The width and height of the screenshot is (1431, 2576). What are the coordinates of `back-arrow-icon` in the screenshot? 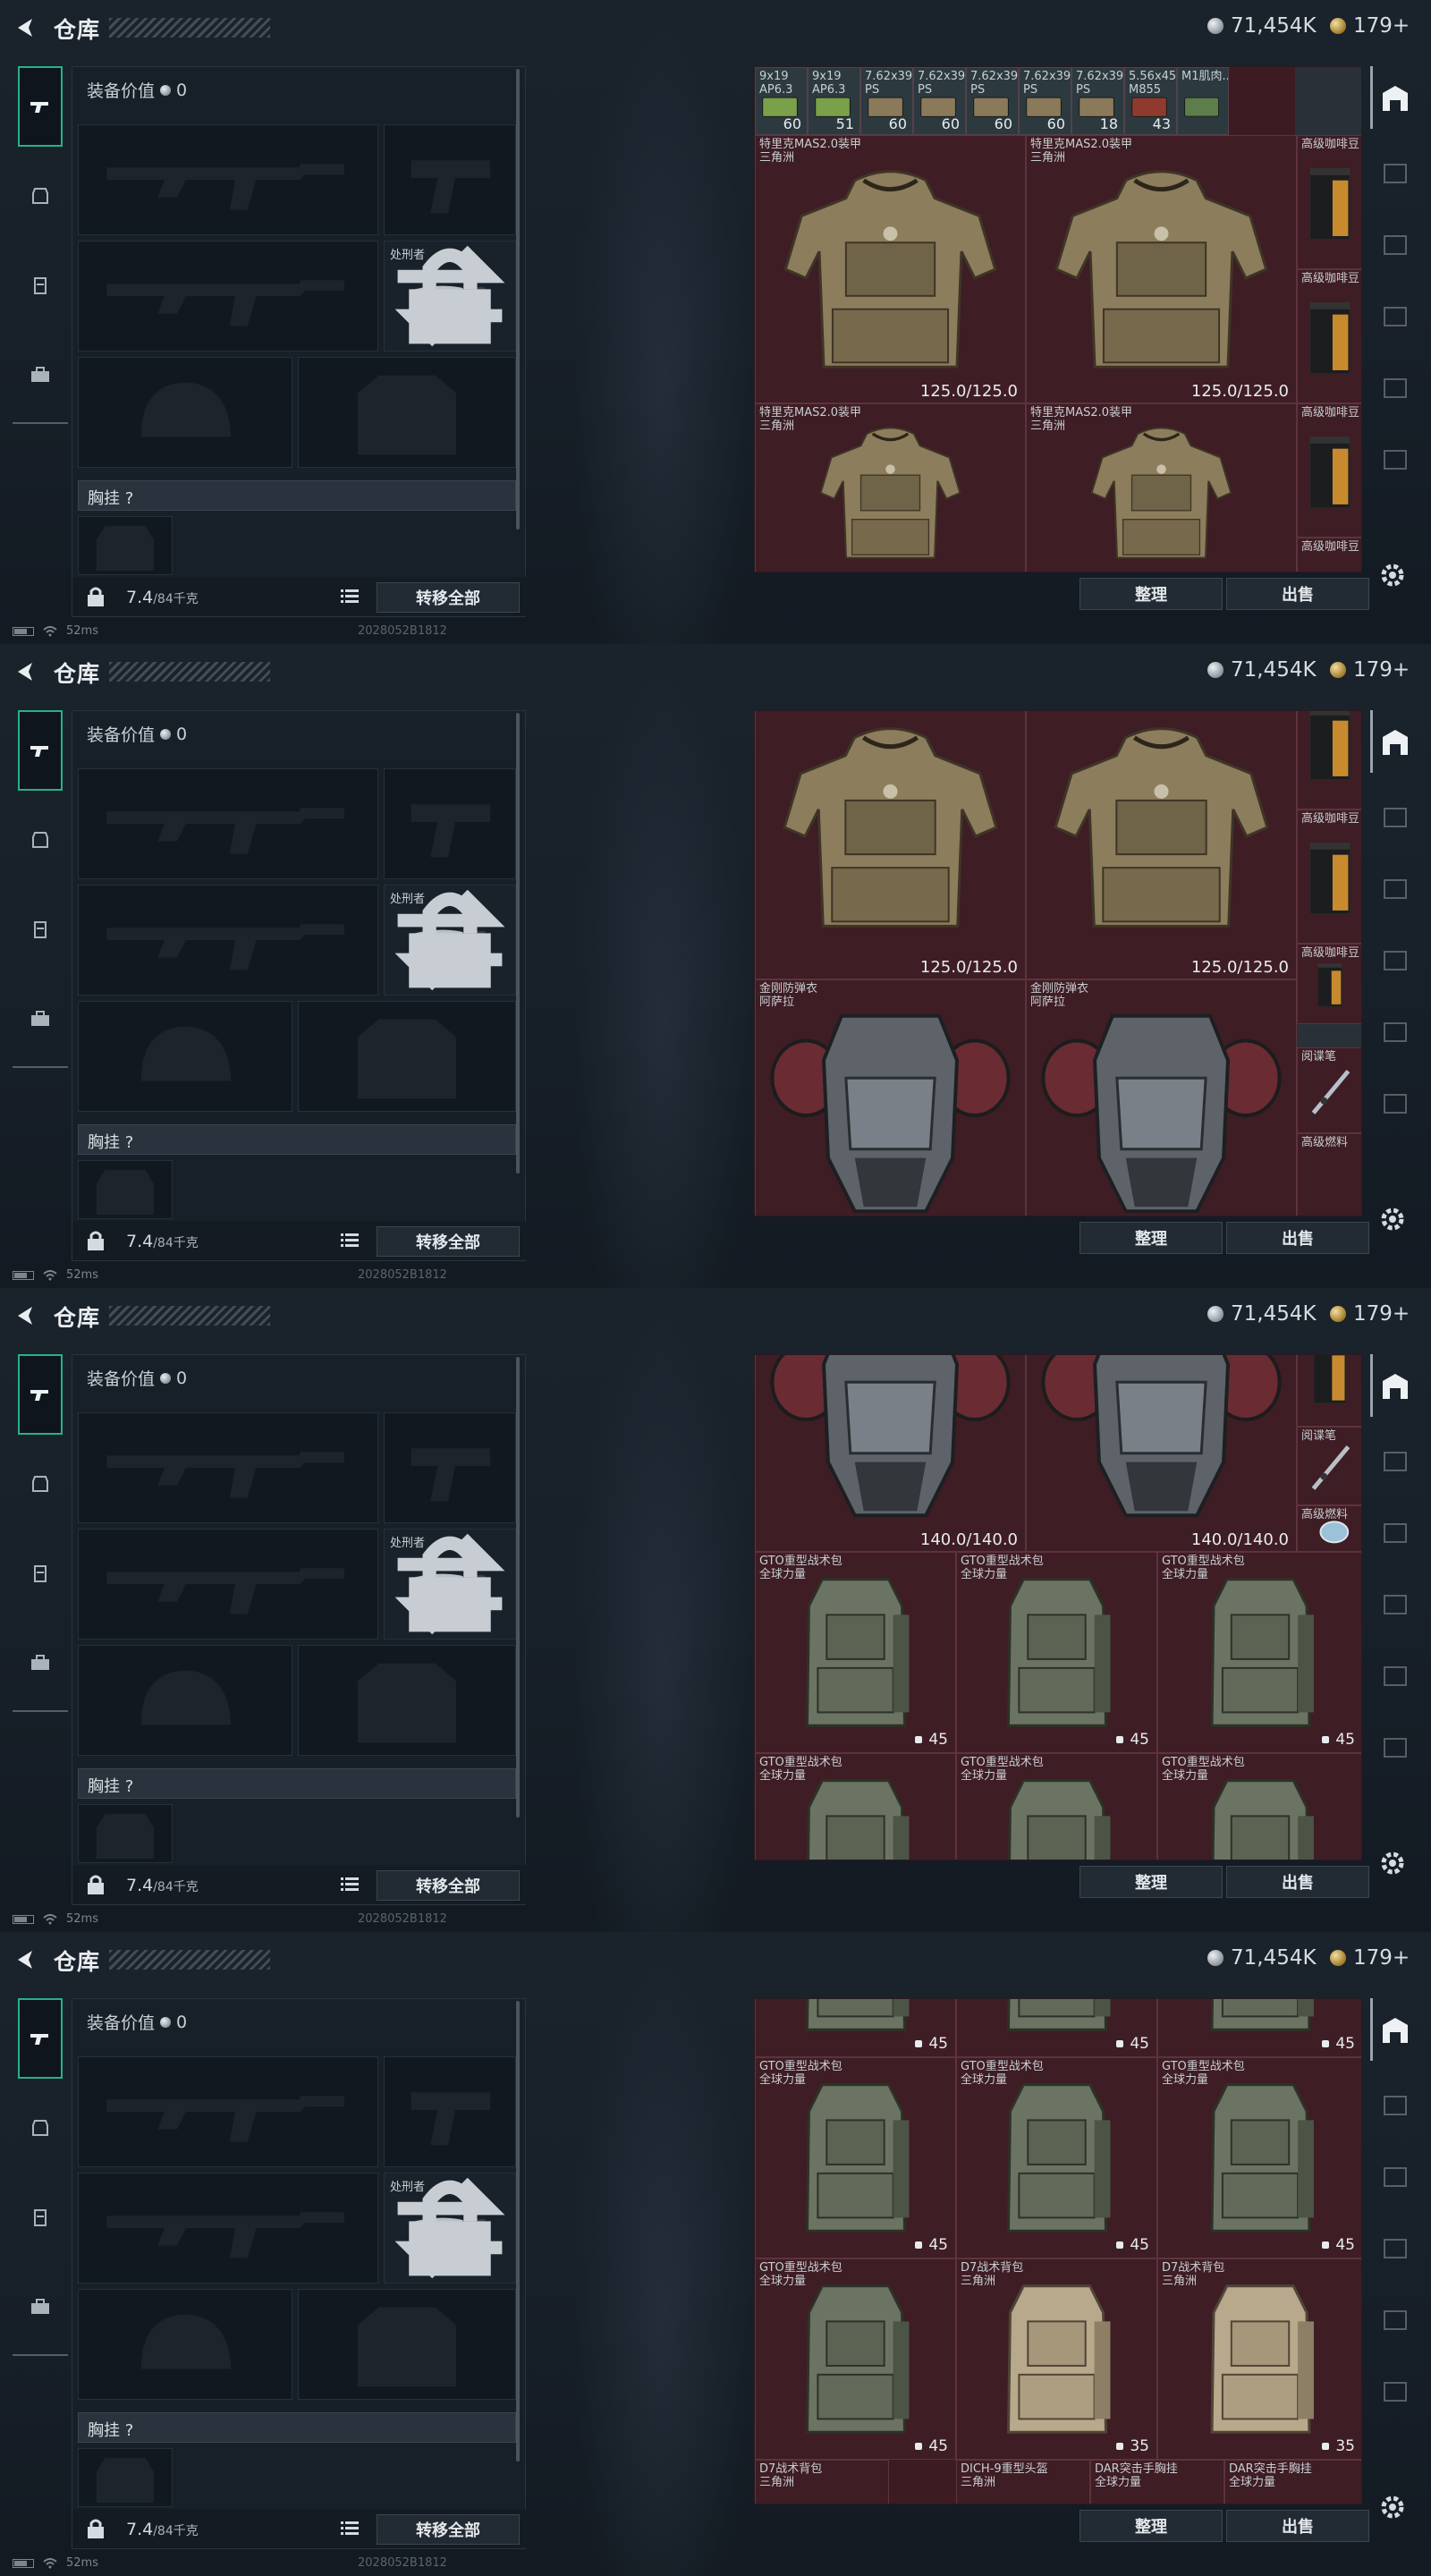 It's located at (26, 1959).